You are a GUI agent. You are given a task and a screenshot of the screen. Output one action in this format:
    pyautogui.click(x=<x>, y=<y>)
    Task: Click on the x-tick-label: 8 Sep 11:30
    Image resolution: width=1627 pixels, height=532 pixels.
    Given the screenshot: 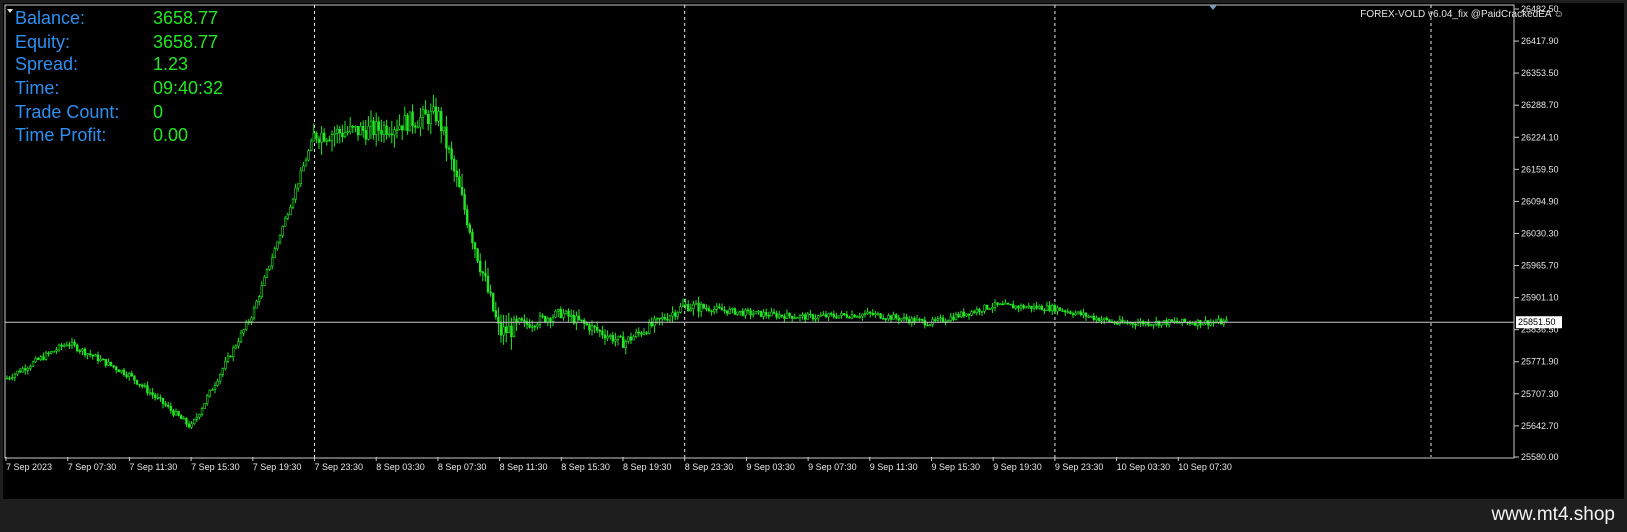 What is the action you would take?
    pyautogui.click(x=524, y=467)
    